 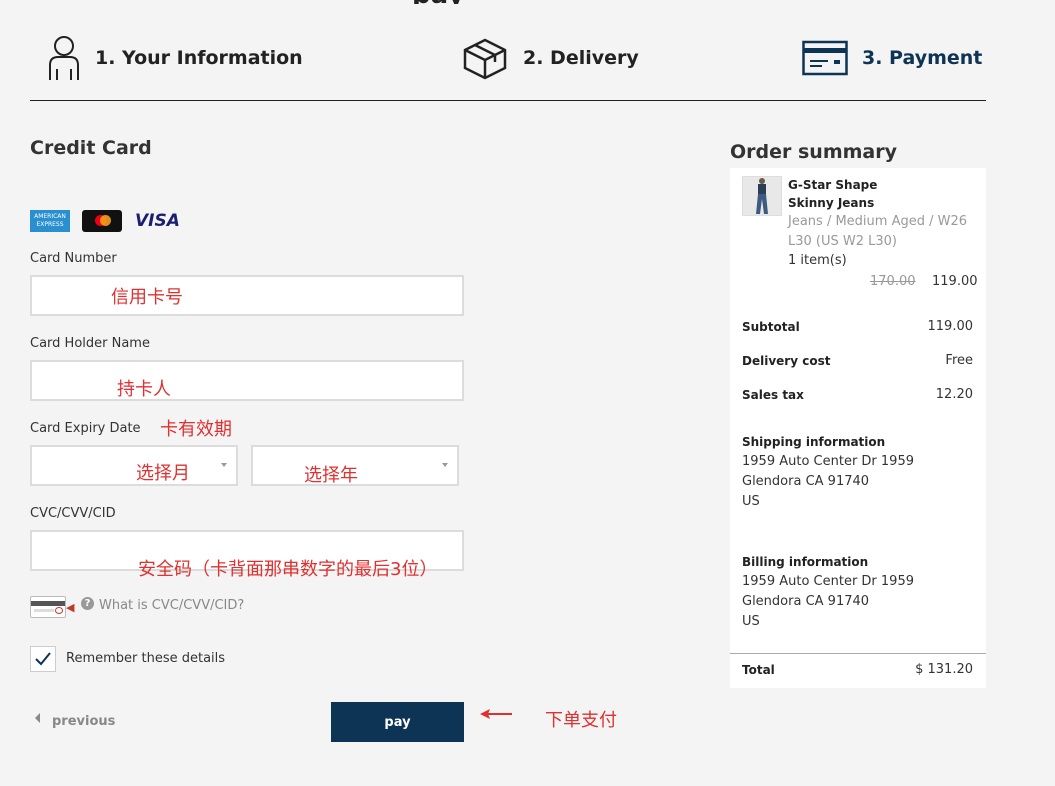 I want to click on remember-label: Remember these details, so click(x=146, y=658).